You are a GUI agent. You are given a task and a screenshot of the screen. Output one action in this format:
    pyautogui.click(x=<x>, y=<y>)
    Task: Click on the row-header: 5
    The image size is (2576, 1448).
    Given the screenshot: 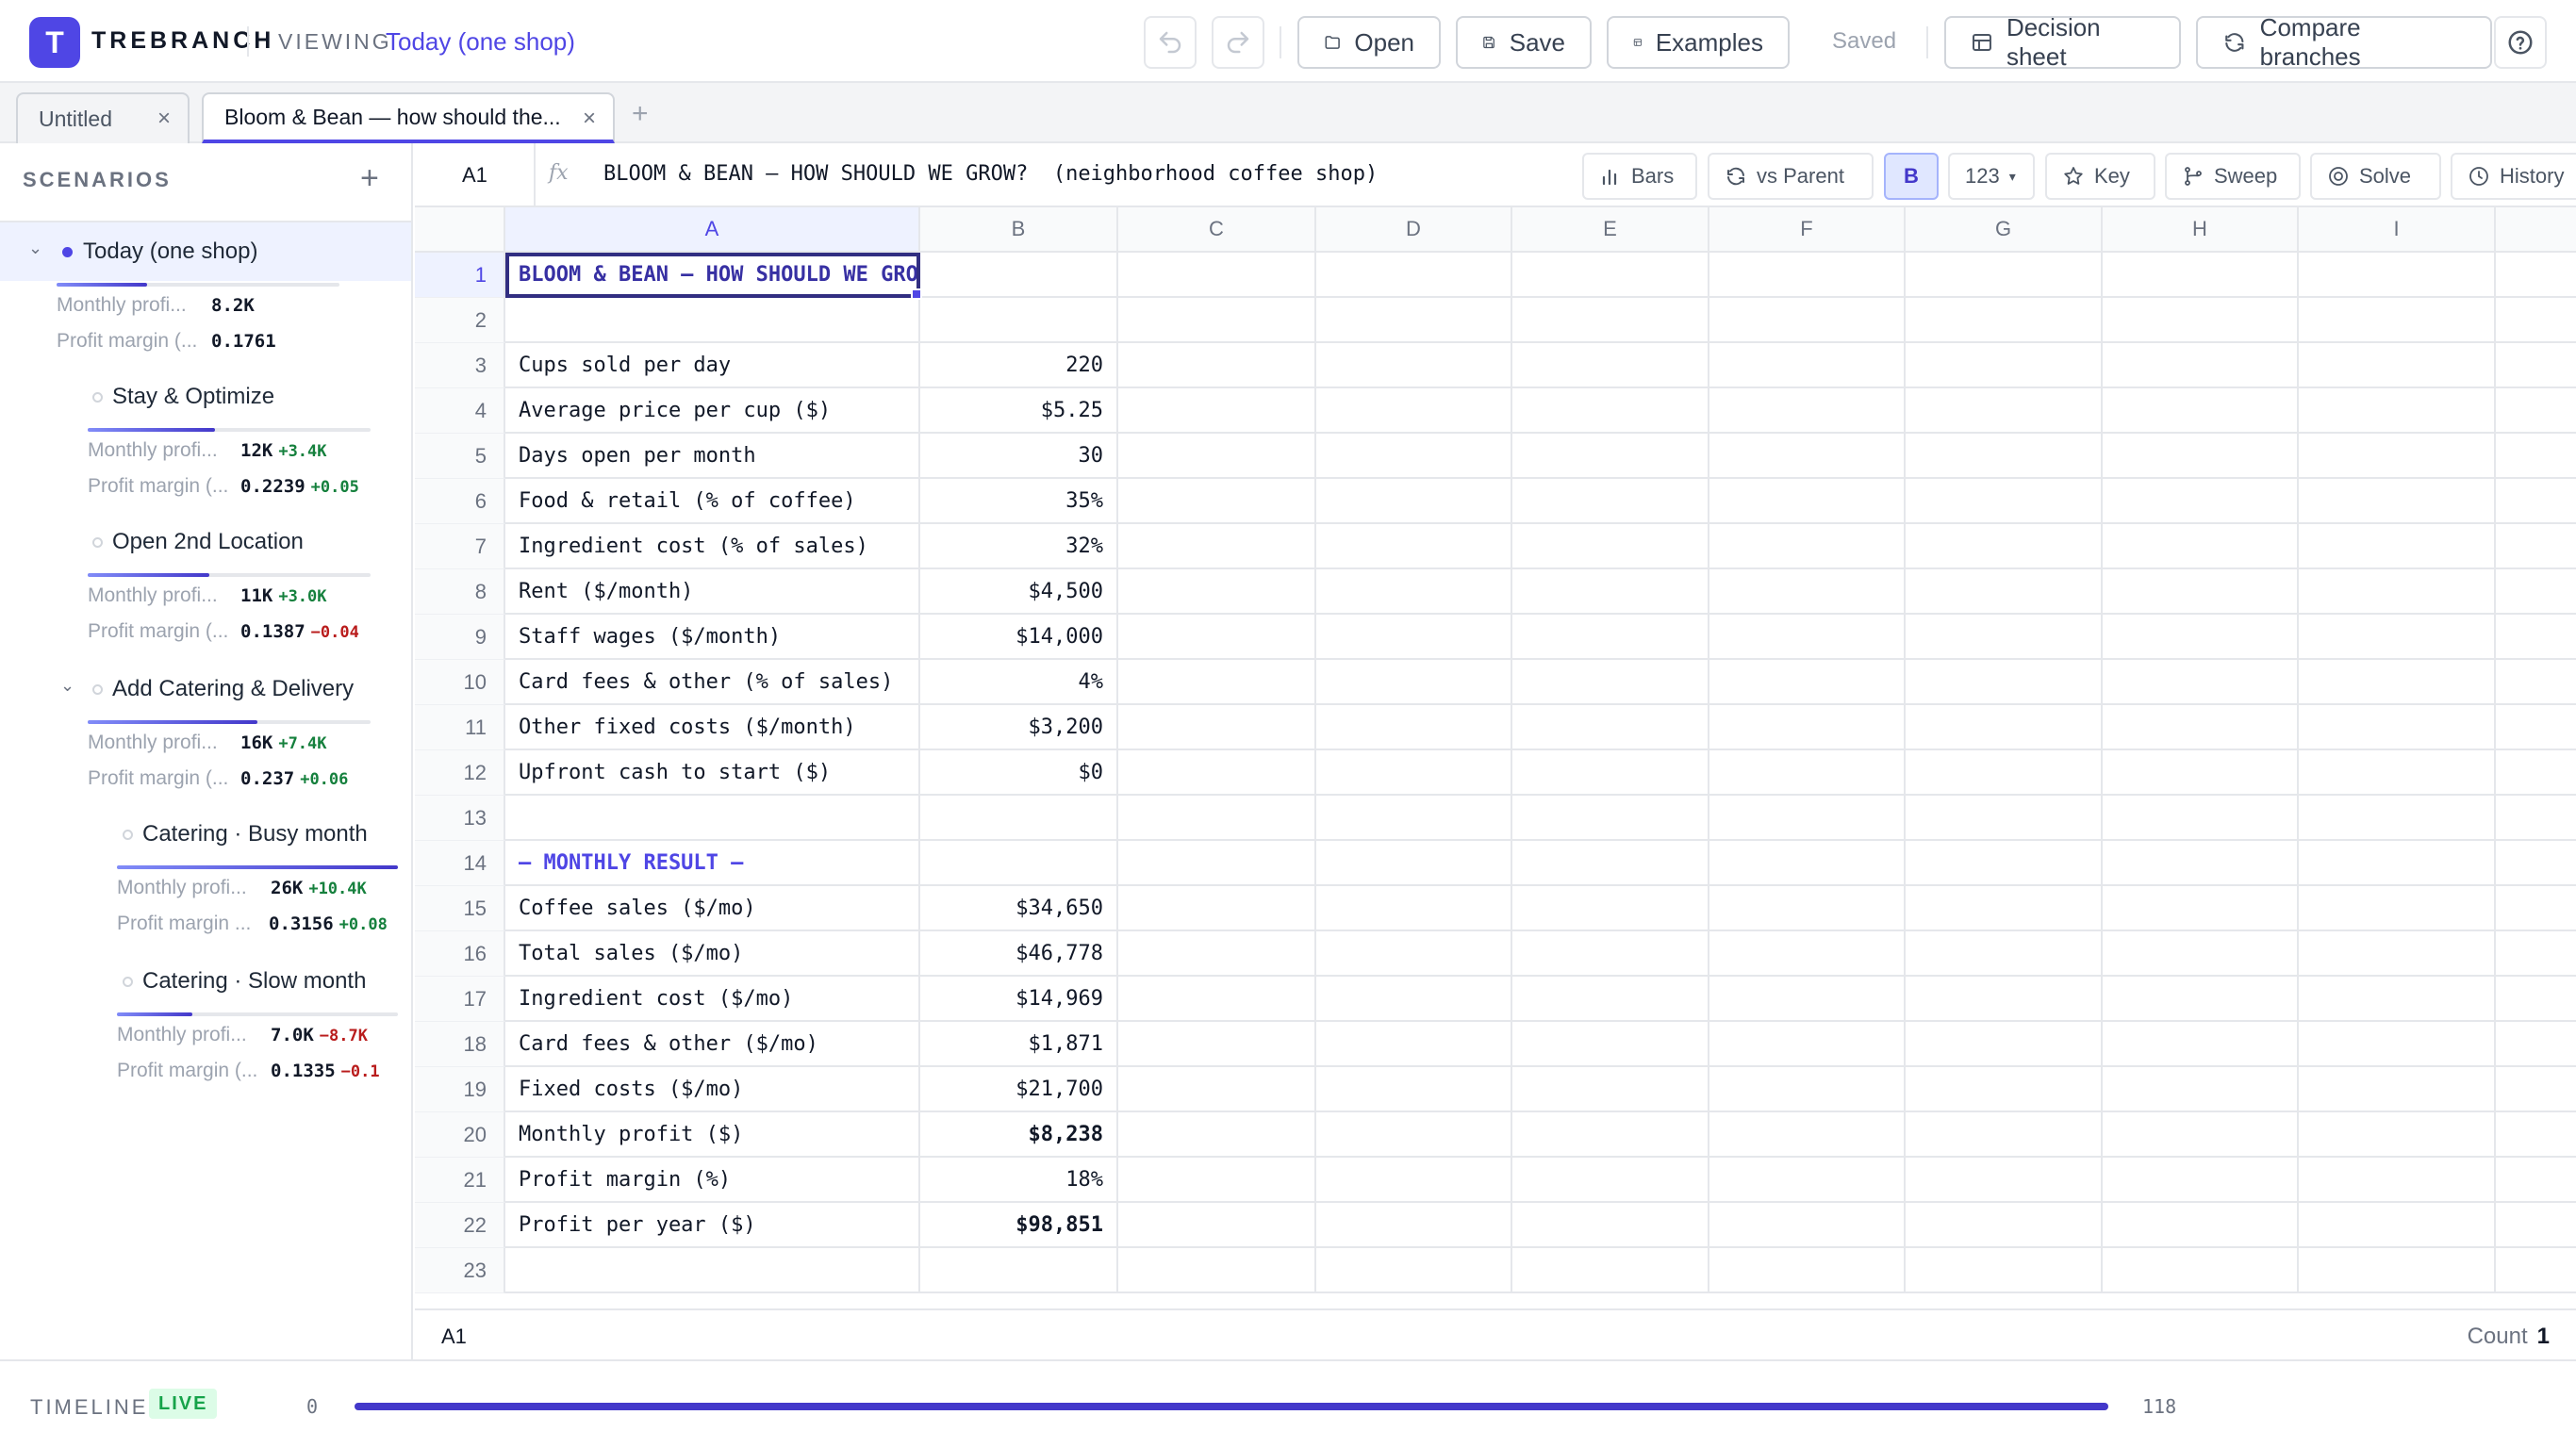 What is the action you would take?
    pyautogui.click(x=460, y=456)
    